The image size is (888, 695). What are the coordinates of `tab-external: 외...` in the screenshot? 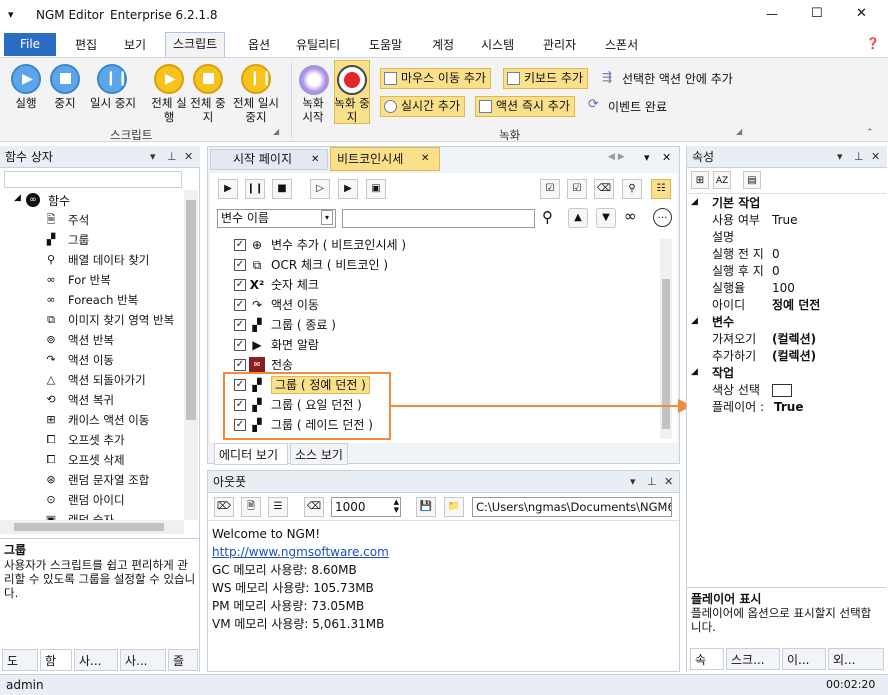 It's located at (856, 659).